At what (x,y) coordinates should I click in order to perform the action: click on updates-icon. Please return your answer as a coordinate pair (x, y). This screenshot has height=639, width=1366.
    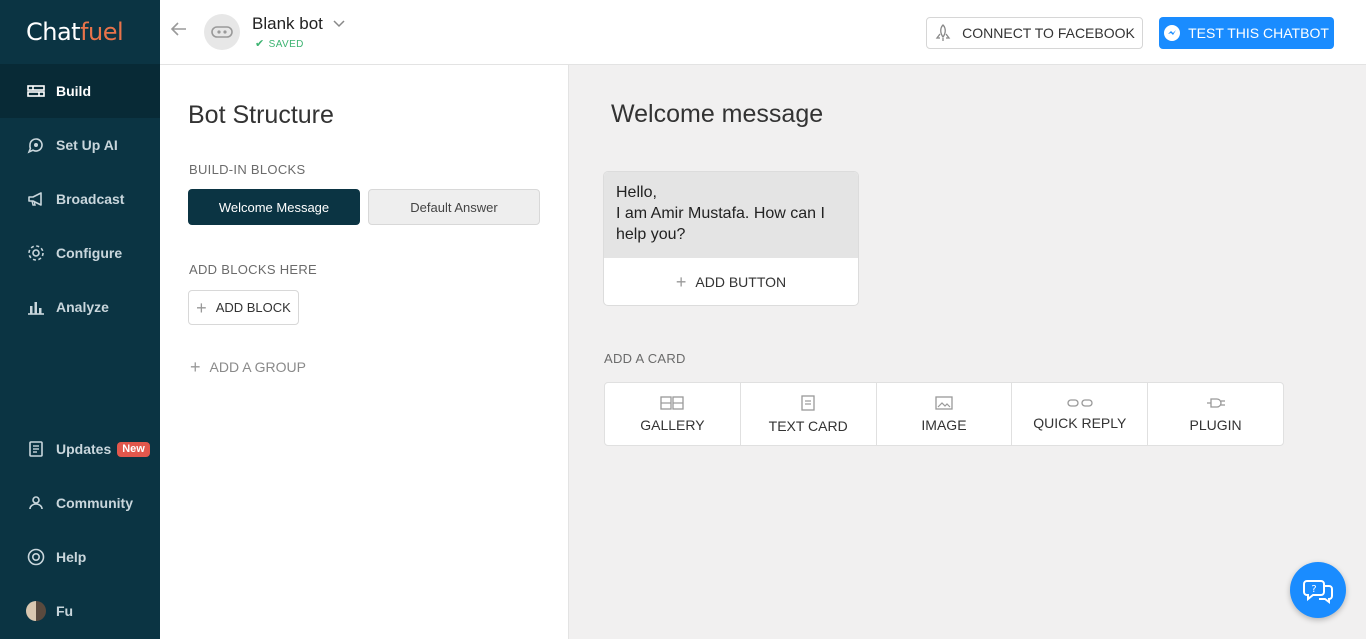
    Looking at the image, I should click on (36, 449).